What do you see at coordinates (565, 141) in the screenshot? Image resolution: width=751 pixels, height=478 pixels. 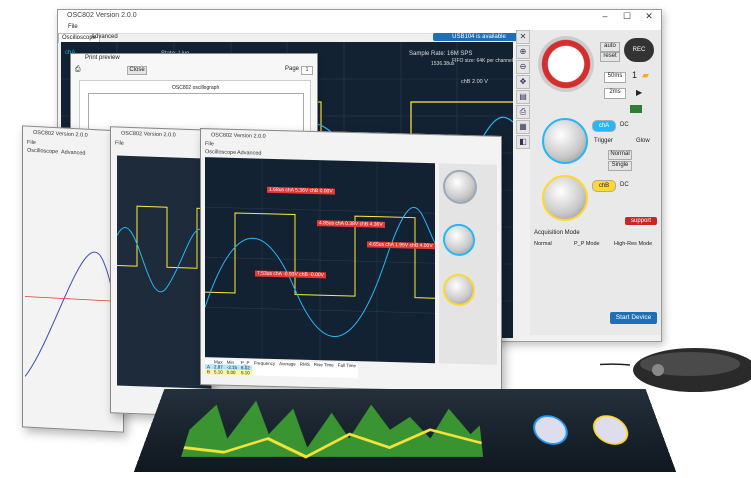 I see `cha-volts-knob` at bounding box center [565, 141].